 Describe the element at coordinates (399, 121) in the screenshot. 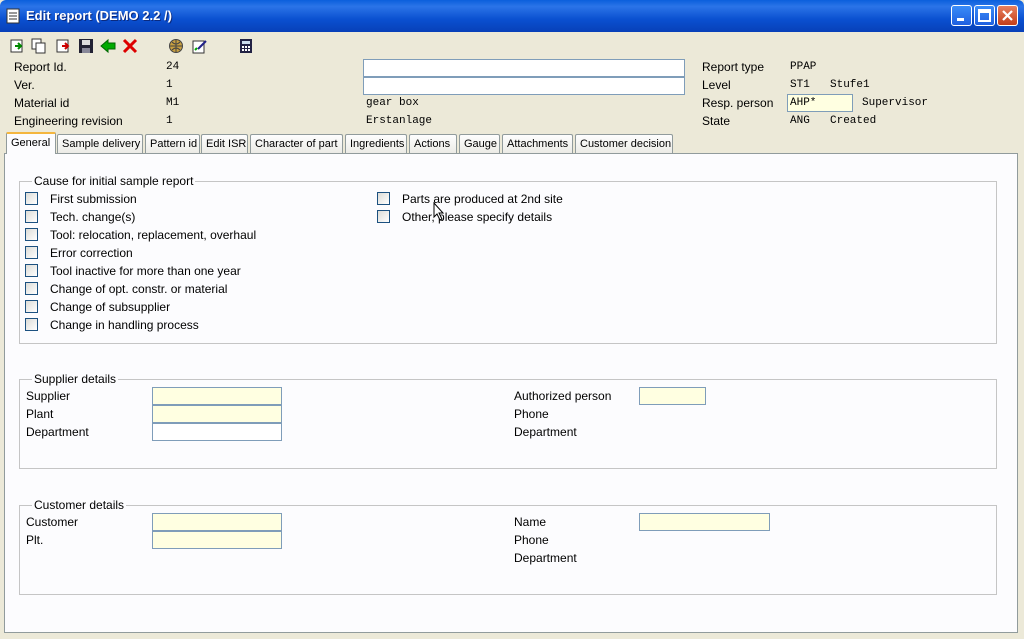

I see `eng-rev-desc: Erstanlage` at that location.